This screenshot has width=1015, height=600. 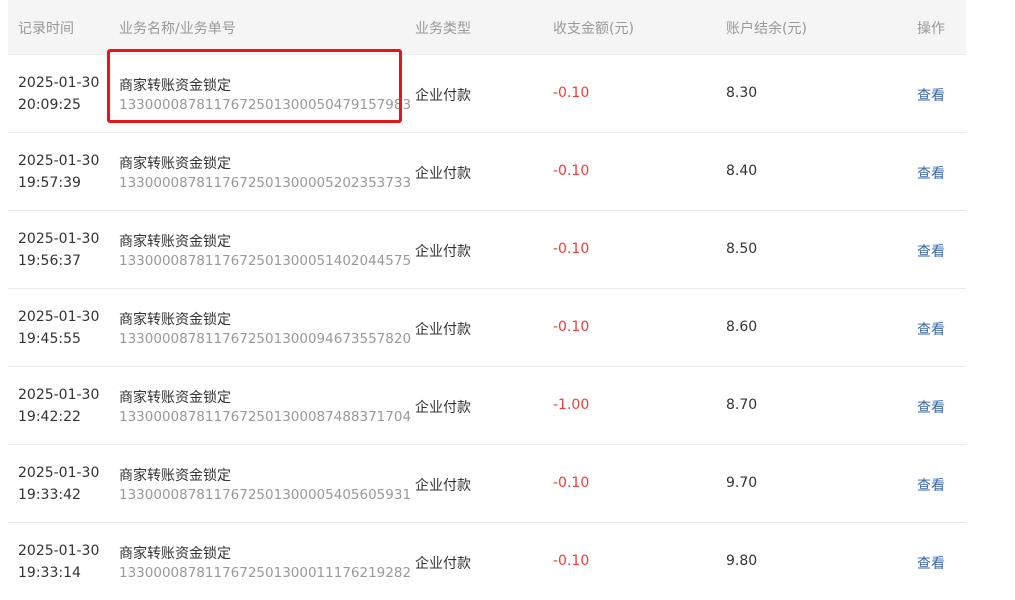 What do you see at coordinates (742, 93) in the screenshot?
I see `balance: 8.30` at bounding box center [742, 93].